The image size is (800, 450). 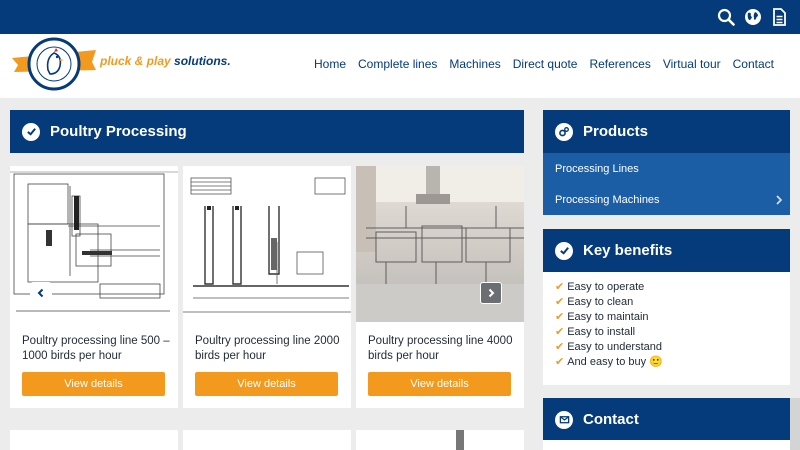 I want to click on search-icon, so click(x=726, y=17).